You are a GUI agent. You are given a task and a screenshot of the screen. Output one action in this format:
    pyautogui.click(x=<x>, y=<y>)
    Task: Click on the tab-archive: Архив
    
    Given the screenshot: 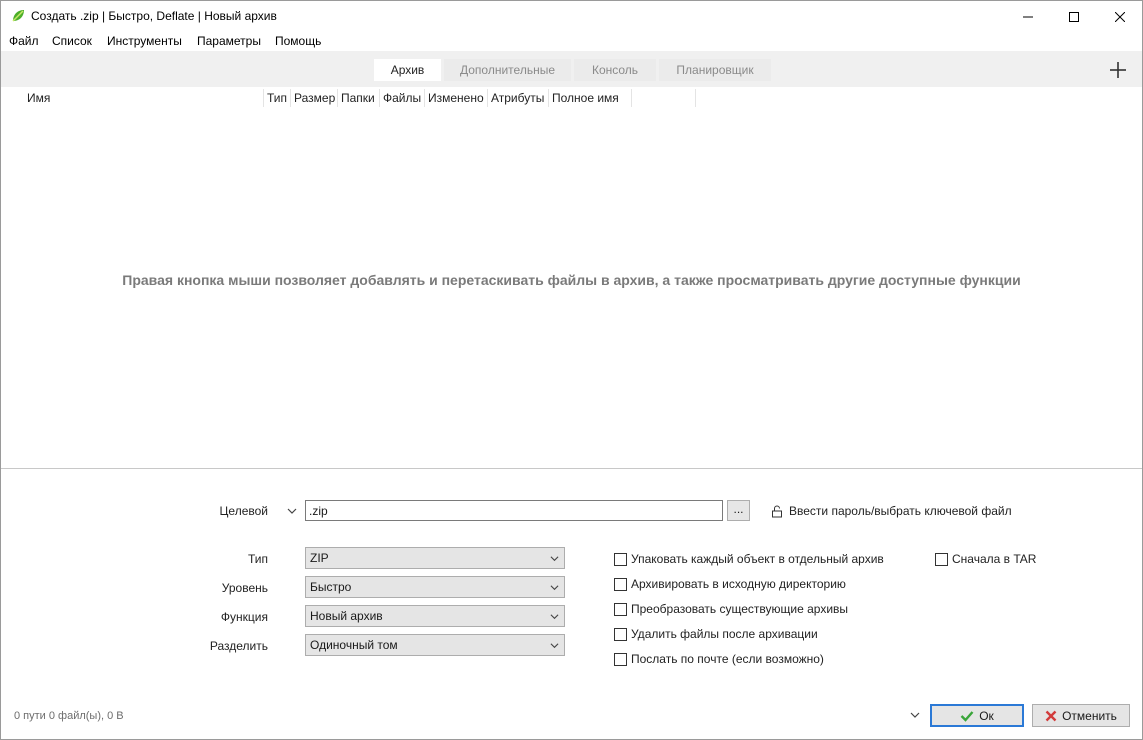 What is the action you would take?
    pyautogui.click(x=407, y=70)
    